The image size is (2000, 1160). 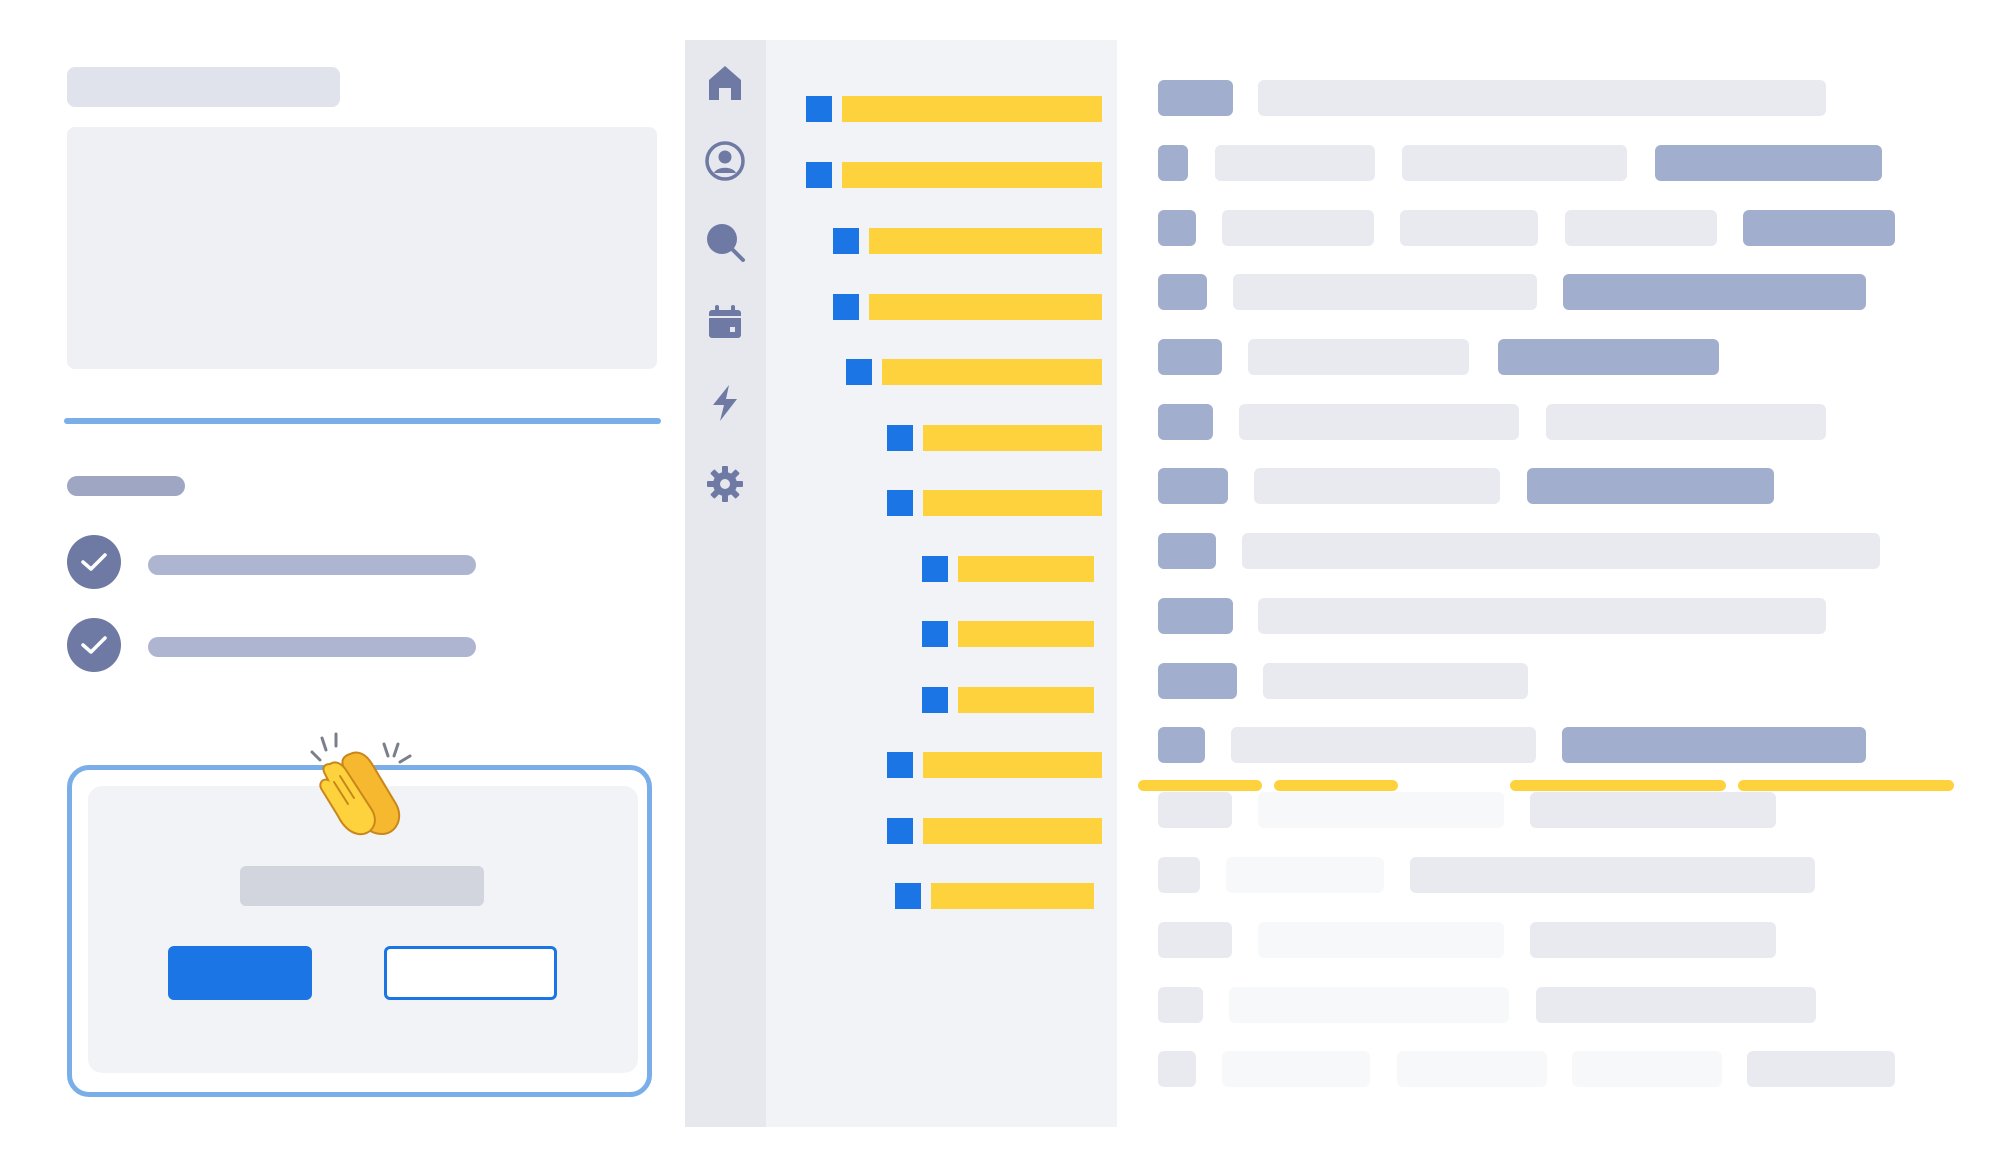 I want to click on content-card-placeholder, so click(x=362, y=248).